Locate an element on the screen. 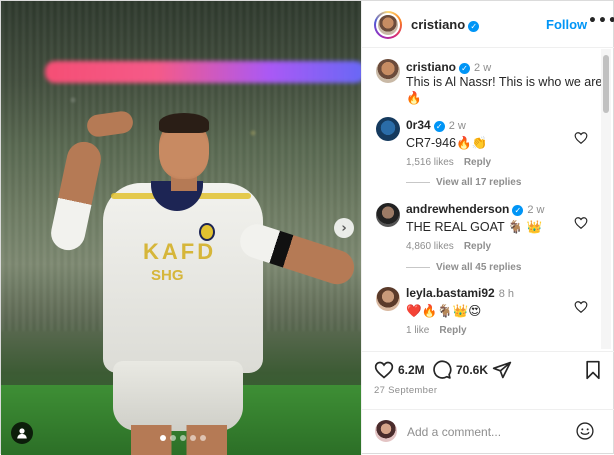 The width and height of the screenshot is (614, 455). like-post-button: 6.2M is located at coordinates (399, 370).